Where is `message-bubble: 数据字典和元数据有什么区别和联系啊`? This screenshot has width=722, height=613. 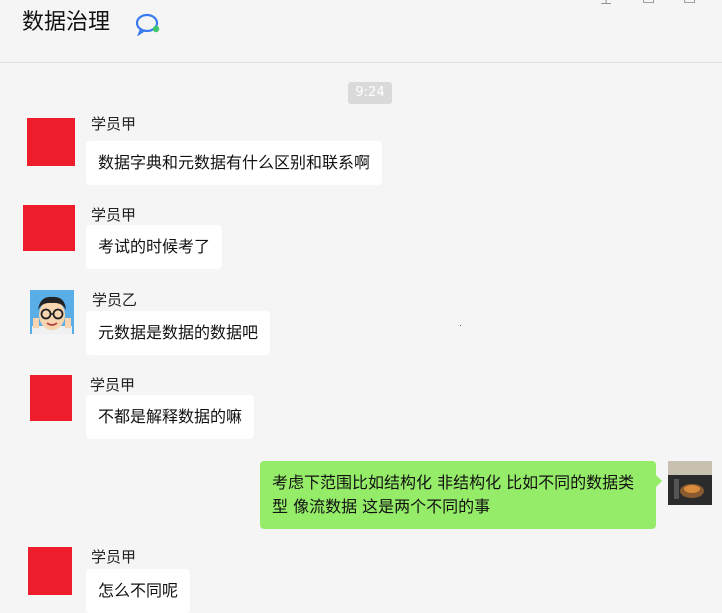
message-bubble: 数据字典和元数据有什么区别和联系啊 is located at coordinates (234, 163).